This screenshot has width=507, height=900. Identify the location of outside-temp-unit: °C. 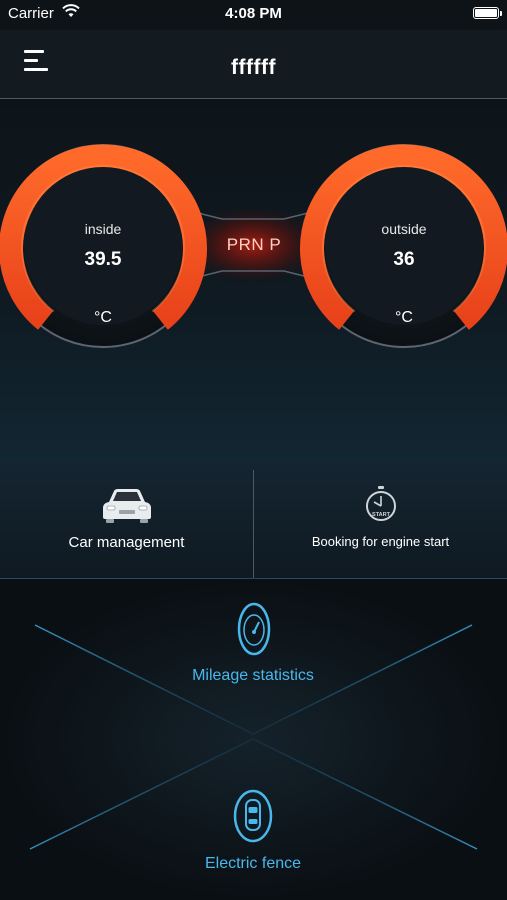
(404, 317).